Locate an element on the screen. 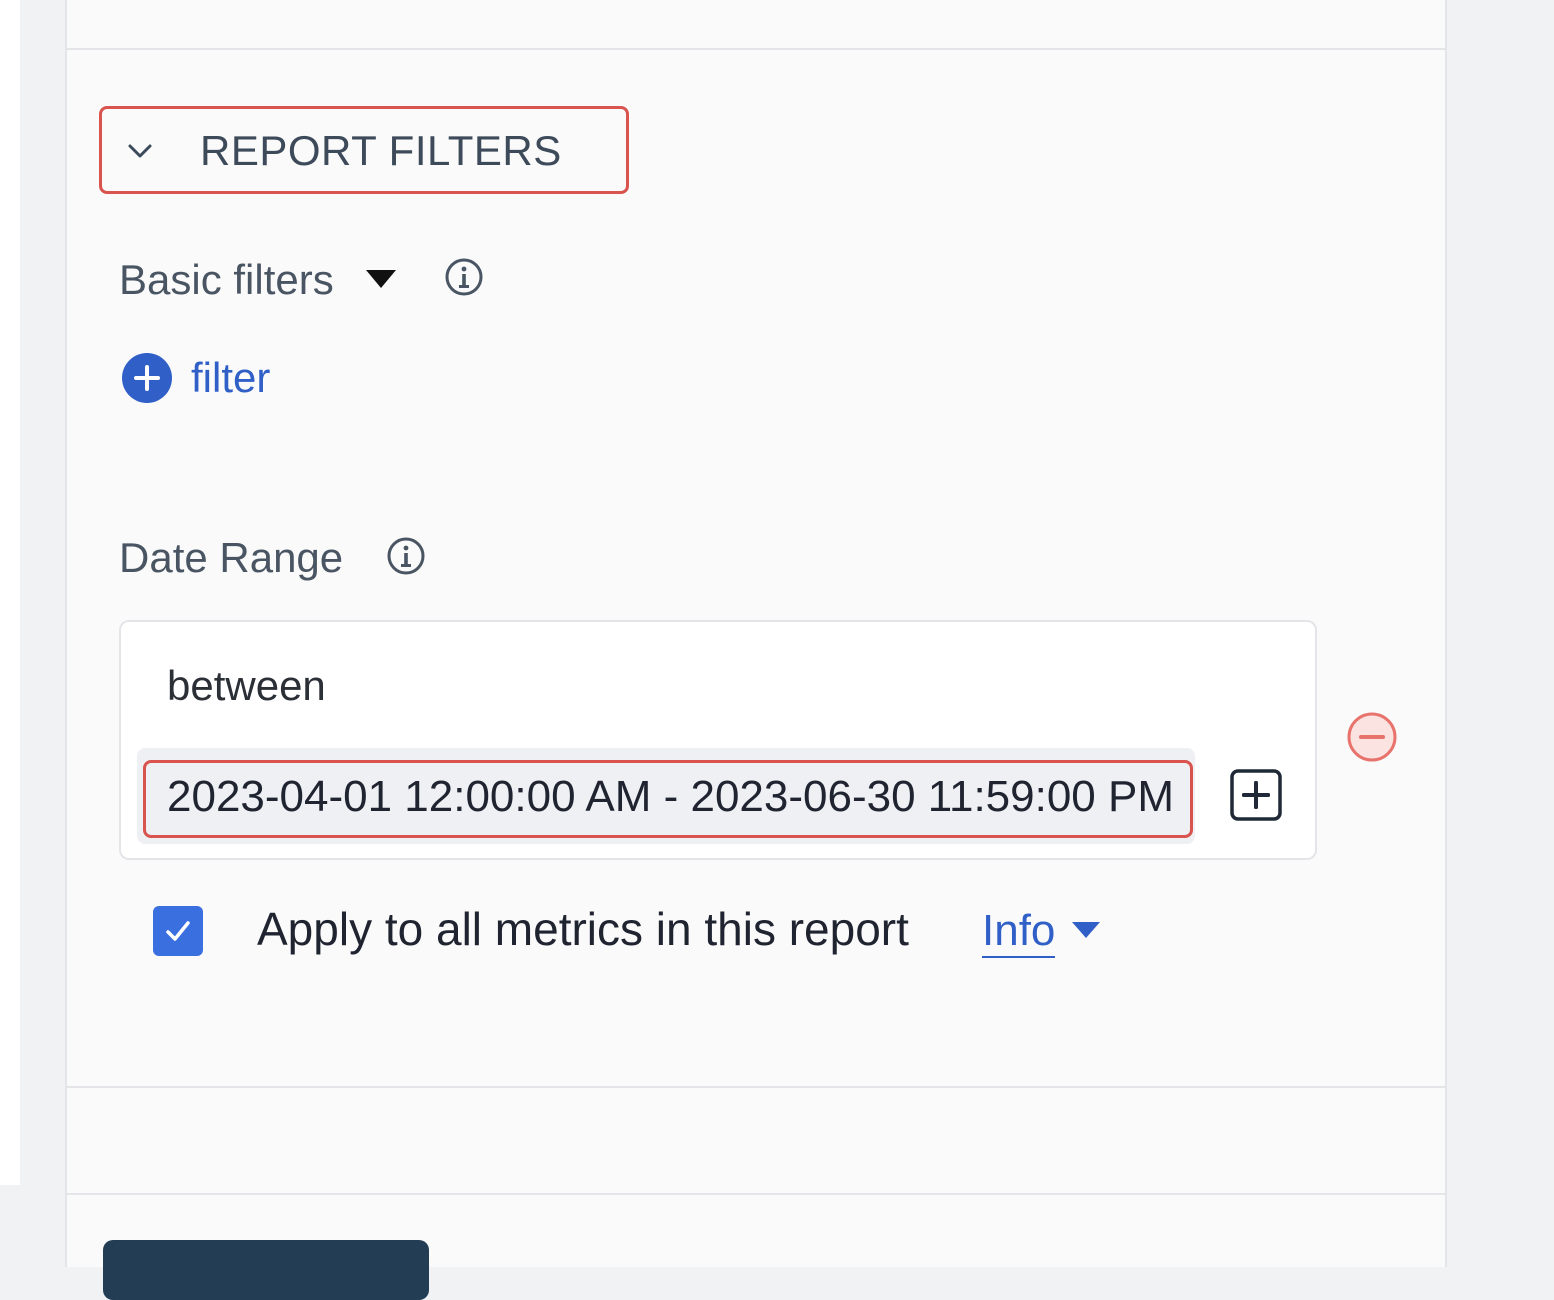  top-divider is located at coordinates (756, 49).